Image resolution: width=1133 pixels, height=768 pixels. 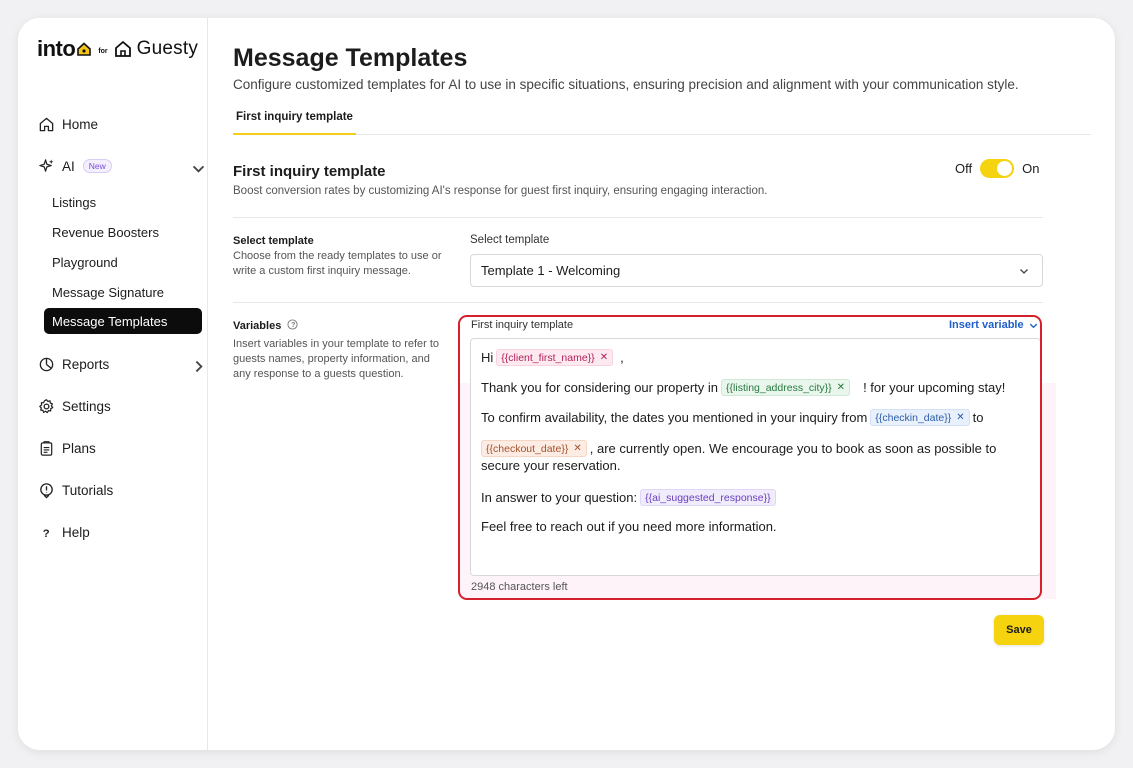 I want to click on sidebar-item-ai: AI New, so click(x=123, y=166).